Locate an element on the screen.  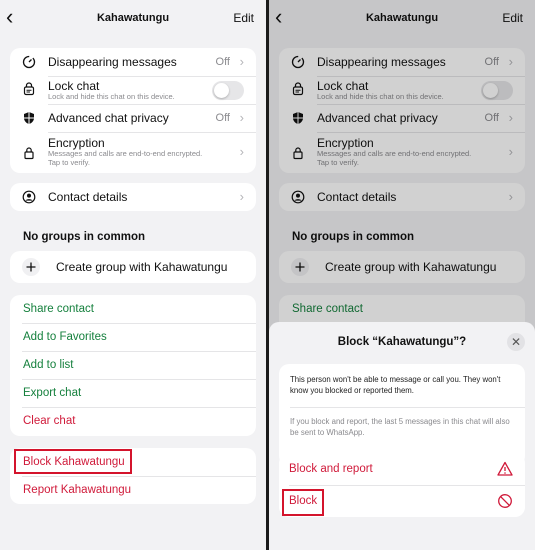
contact-details-label: Contact details is located at coordinates (88, 197).